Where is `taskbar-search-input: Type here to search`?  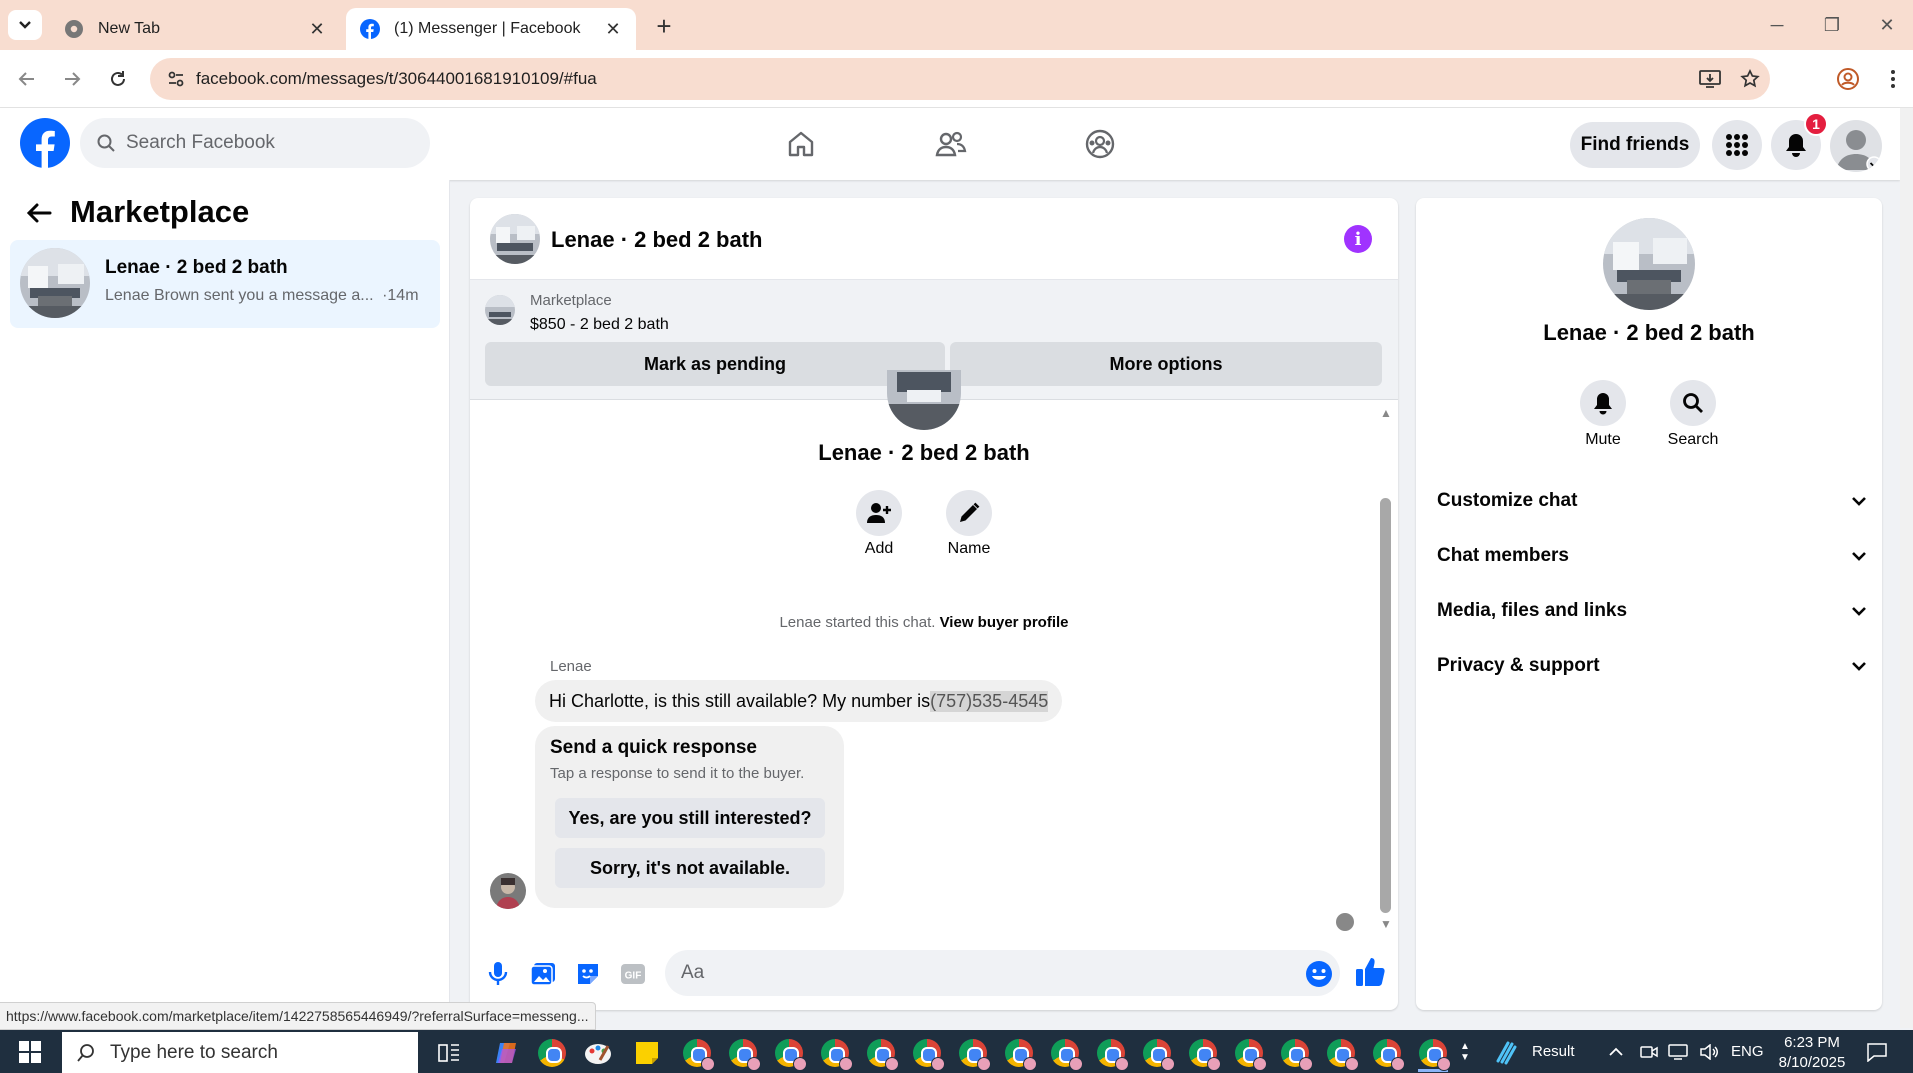 taskbar-search-input: Type here to search is located at coordinates (240, 1052).